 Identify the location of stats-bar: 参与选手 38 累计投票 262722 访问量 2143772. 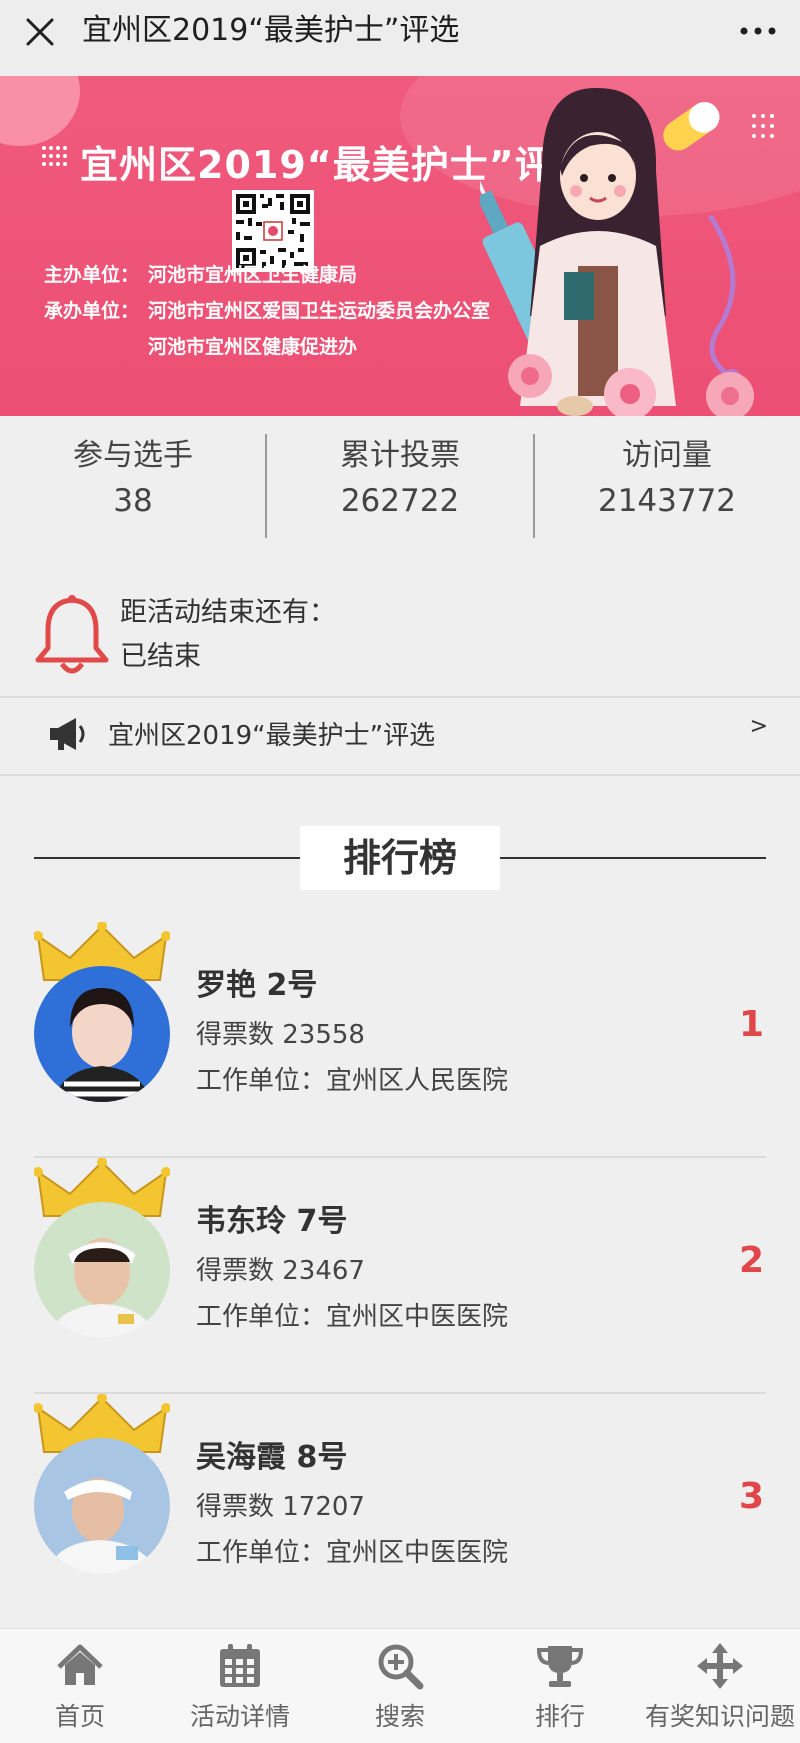
(400, 481).